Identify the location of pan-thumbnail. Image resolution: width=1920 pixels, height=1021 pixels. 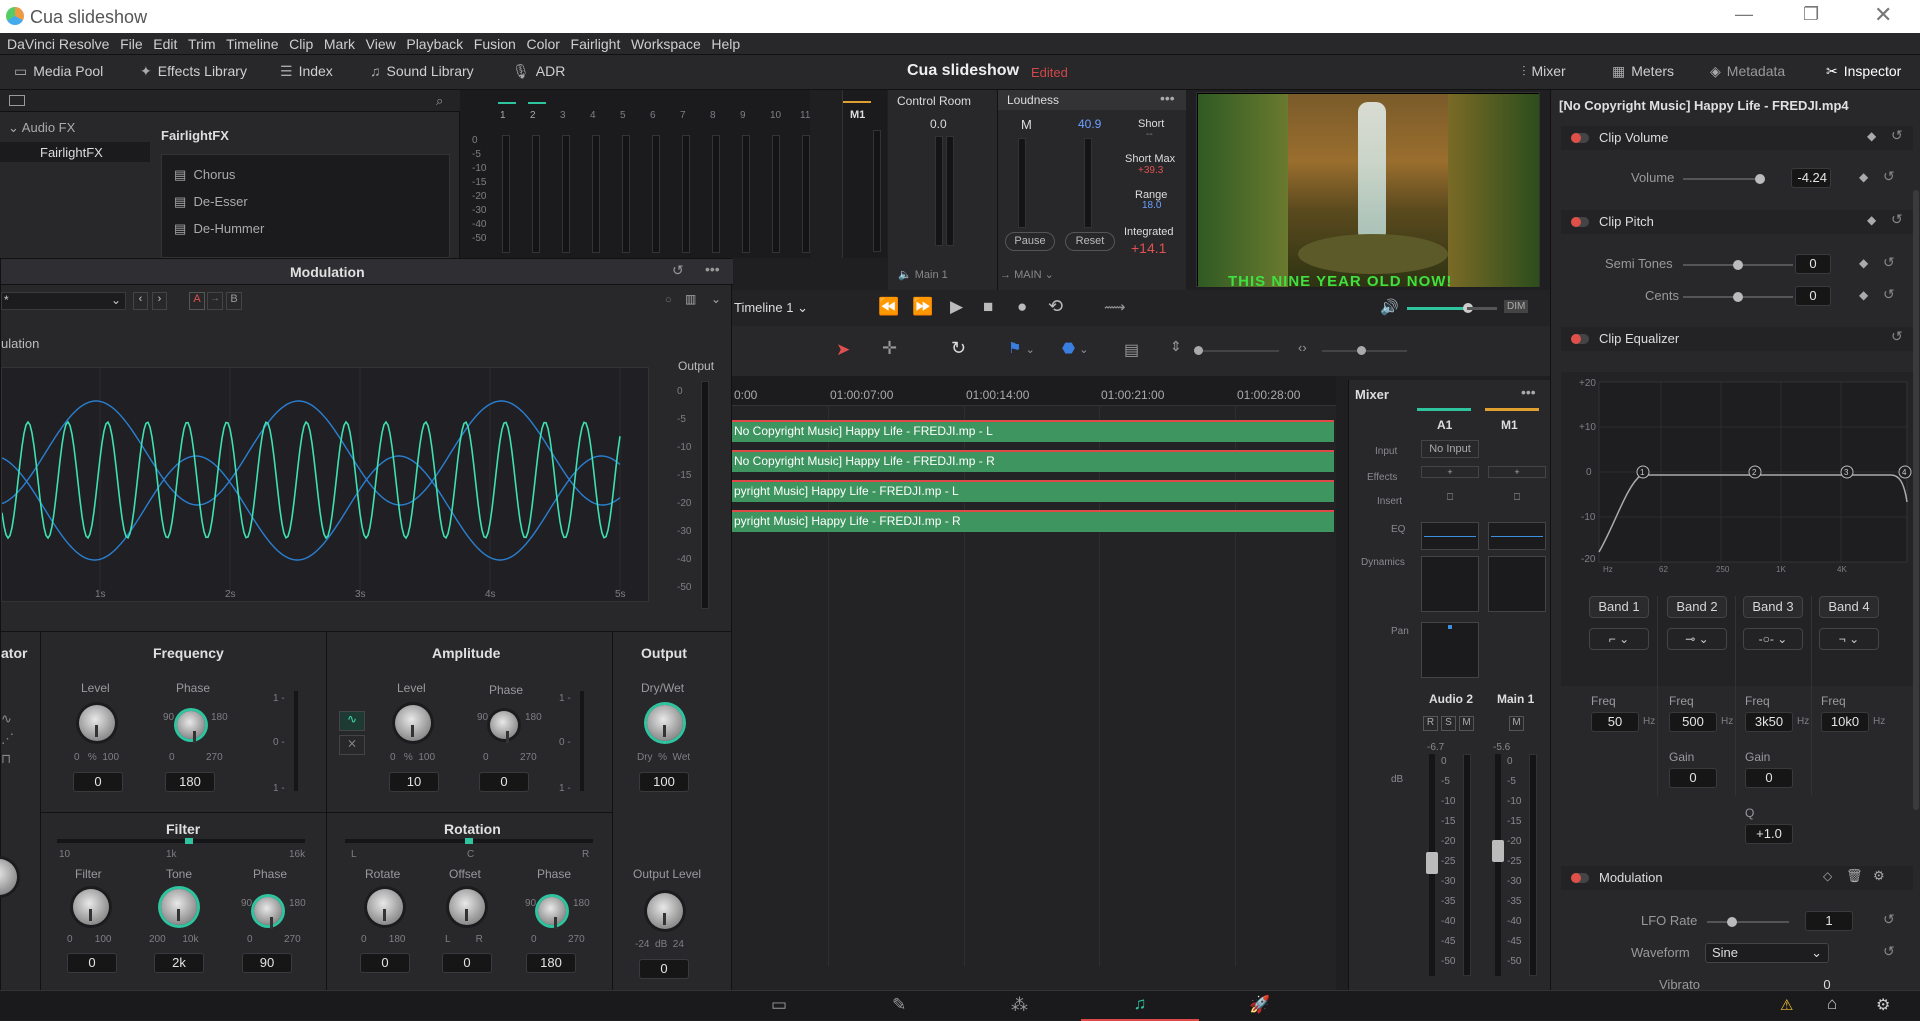
(1450, 650).